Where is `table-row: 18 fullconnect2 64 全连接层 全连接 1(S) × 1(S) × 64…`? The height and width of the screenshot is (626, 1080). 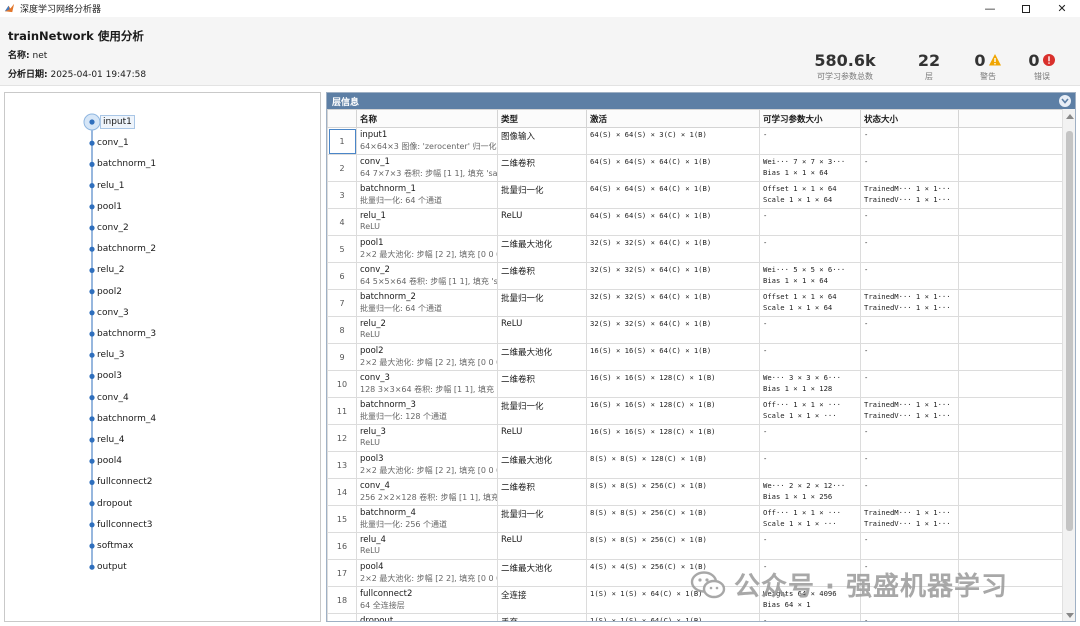
table-row: 18 fullconnect2 64 全连接层 全连接 1(S) × 1(S) × 64… is located at coordinates (695, 600).